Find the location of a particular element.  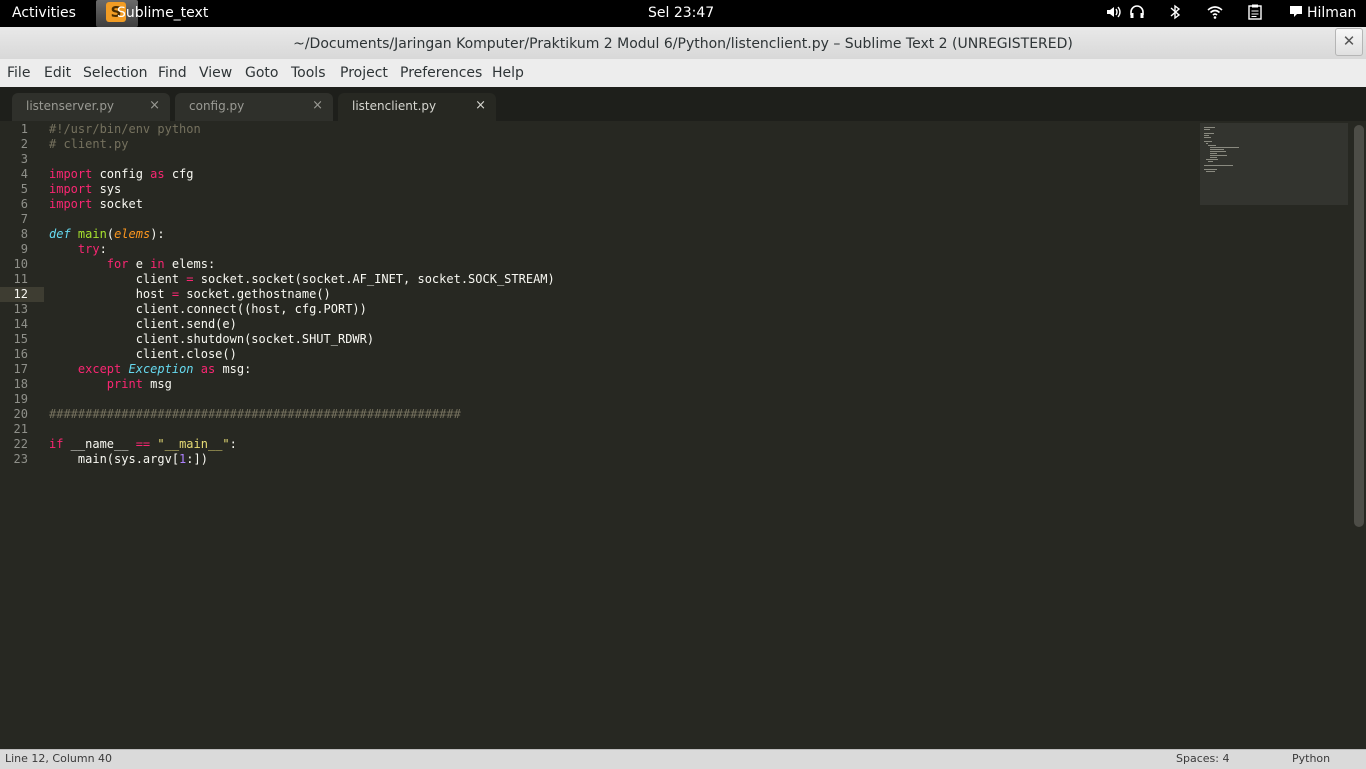

line-number: 10 is located at coordinates (20, 264).